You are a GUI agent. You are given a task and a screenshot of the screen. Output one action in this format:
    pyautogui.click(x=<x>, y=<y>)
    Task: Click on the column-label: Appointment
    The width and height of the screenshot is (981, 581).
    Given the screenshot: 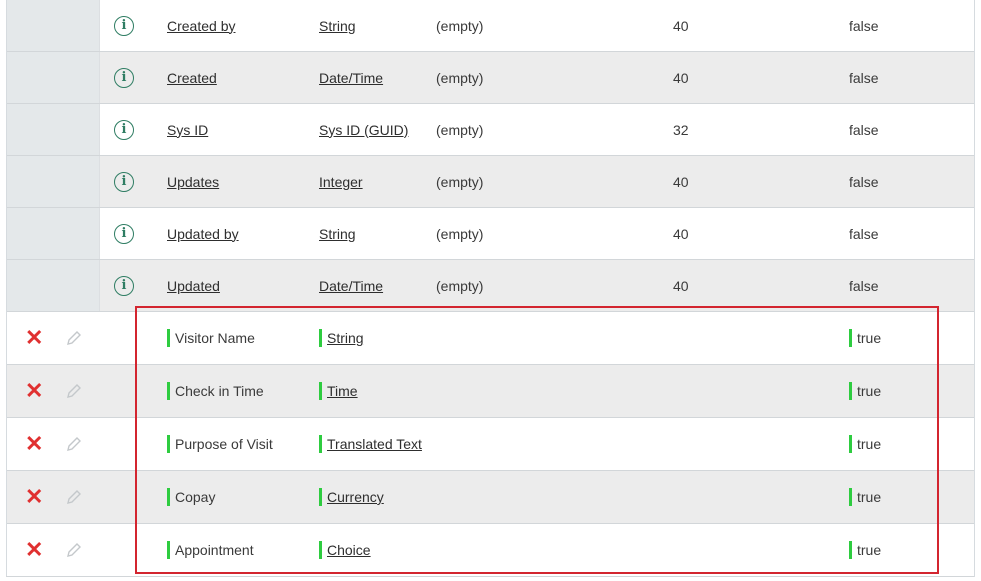 What is the action you would take?
    pyautogui.click(x=214, y=550)
    